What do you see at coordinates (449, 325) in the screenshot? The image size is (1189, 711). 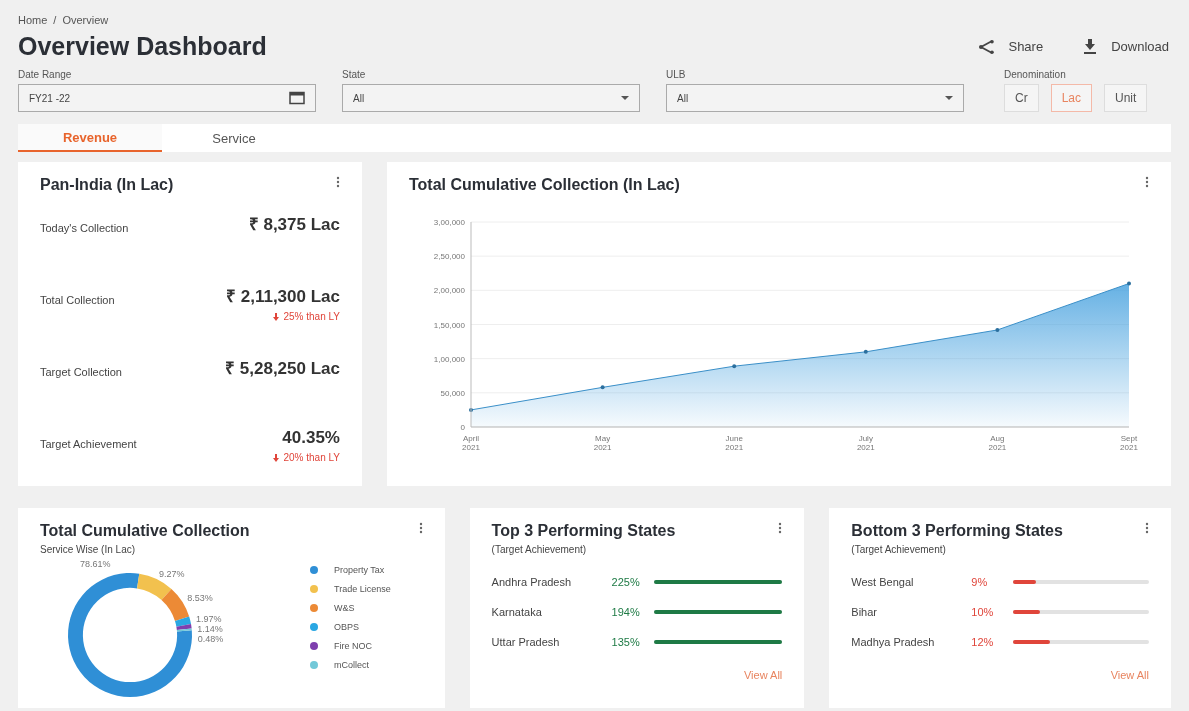 I see `axis-label: 1,50,000` at bounding box center [449, 325].